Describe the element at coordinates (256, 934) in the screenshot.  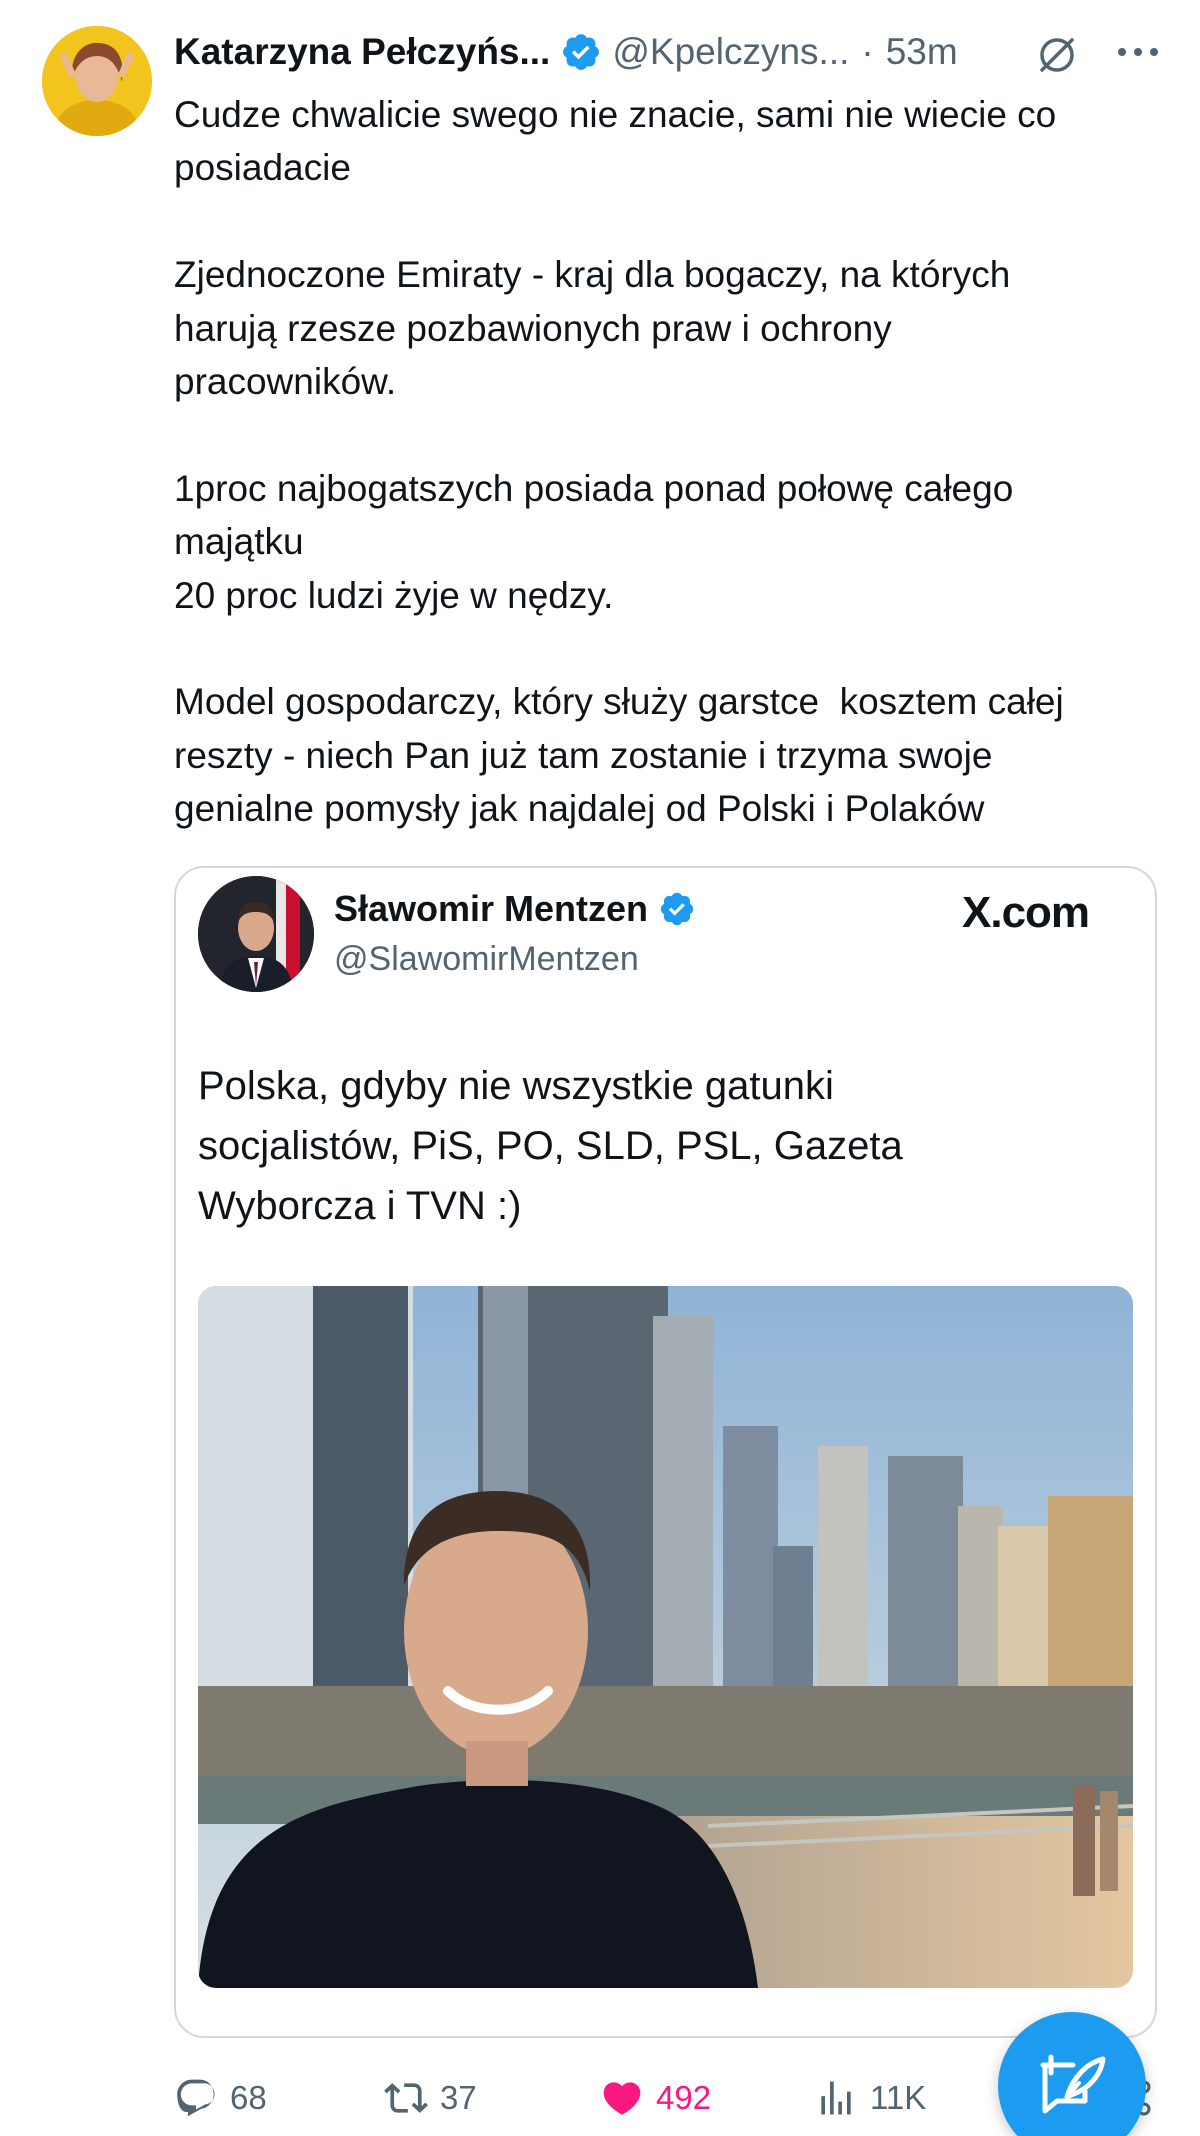
I see `quoted-author-avatar` at that location.